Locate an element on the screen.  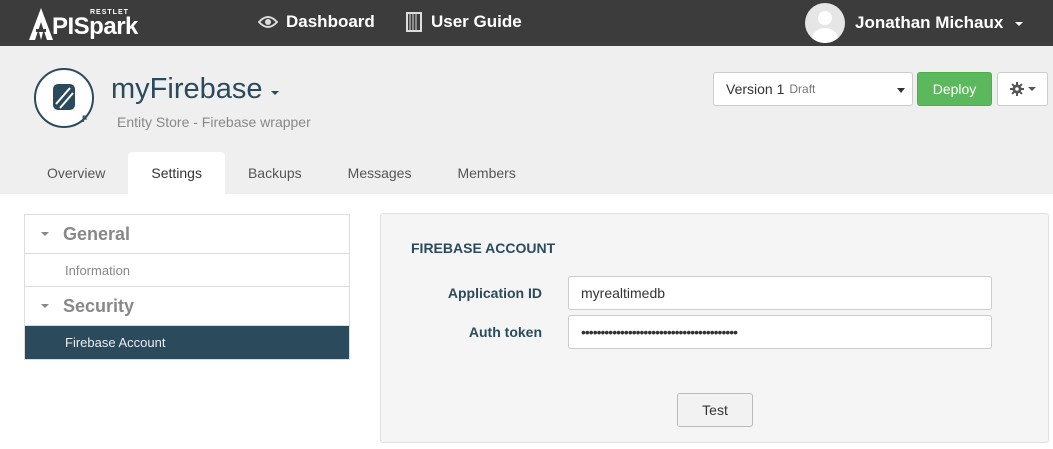
apispark-a-icon is located at coordinates (41, 24).